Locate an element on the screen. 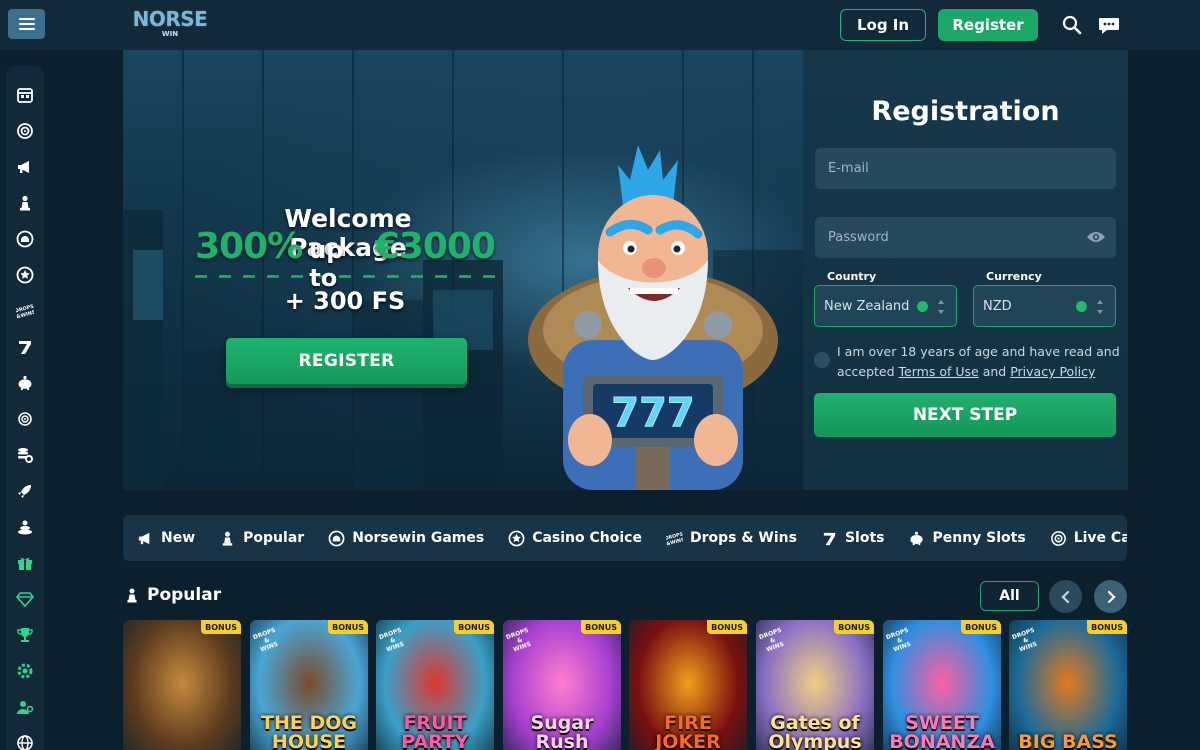 Image resolution: width=1200 pixels, height=750 pixels. site-logo: NORSE WIN is located at coordinates (170, 24).